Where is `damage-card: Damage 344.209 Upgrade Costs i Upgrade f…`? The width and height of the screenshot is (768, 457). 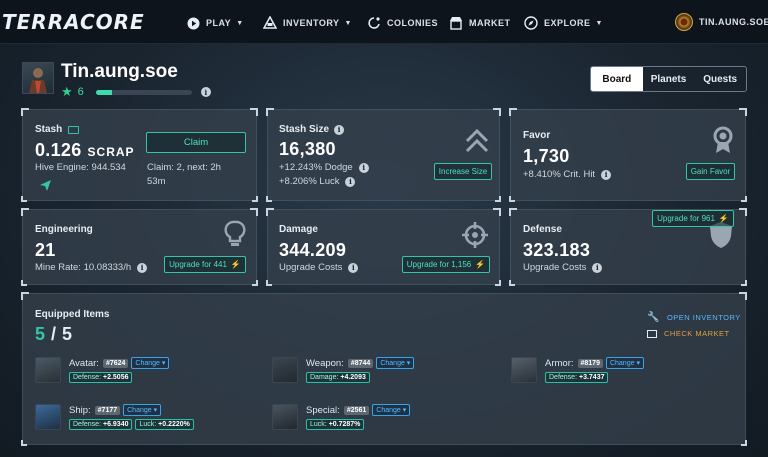 damage-card: Damage 344.209 Upgrade Costs i Upgrade f… is located at coordinates (383, 247).